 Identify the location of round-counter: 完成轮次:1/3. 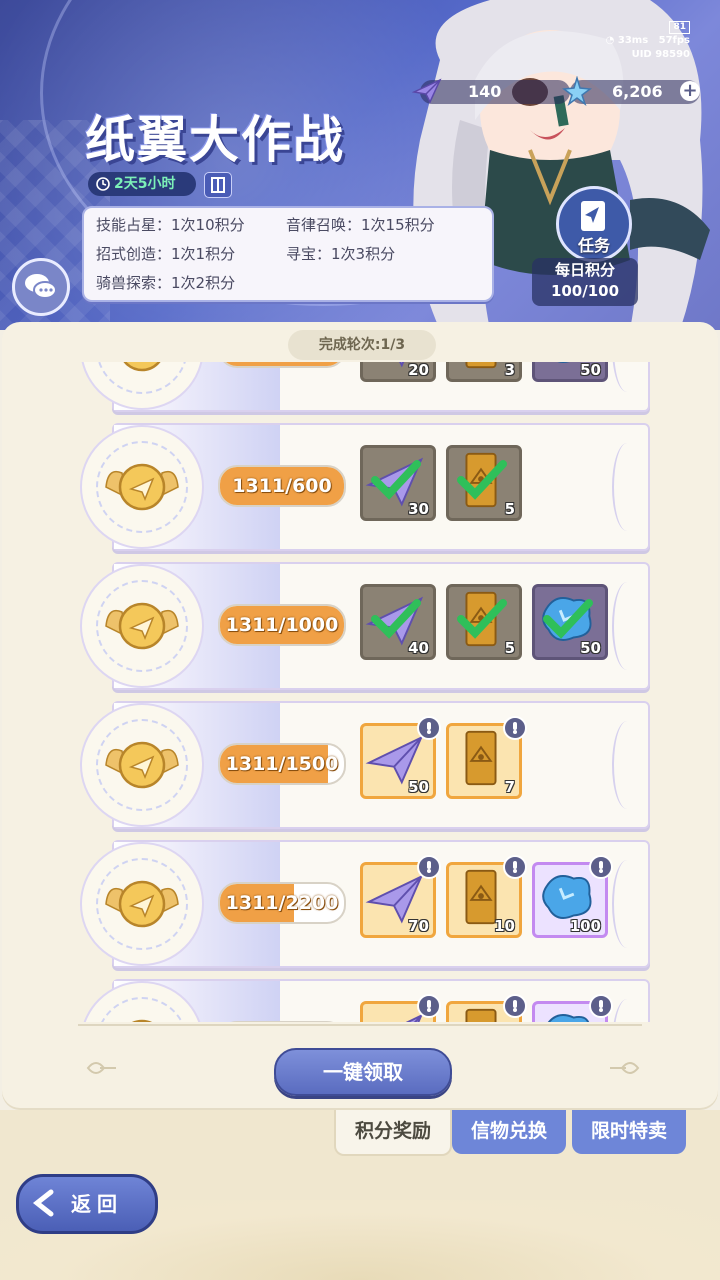
(362, 345).